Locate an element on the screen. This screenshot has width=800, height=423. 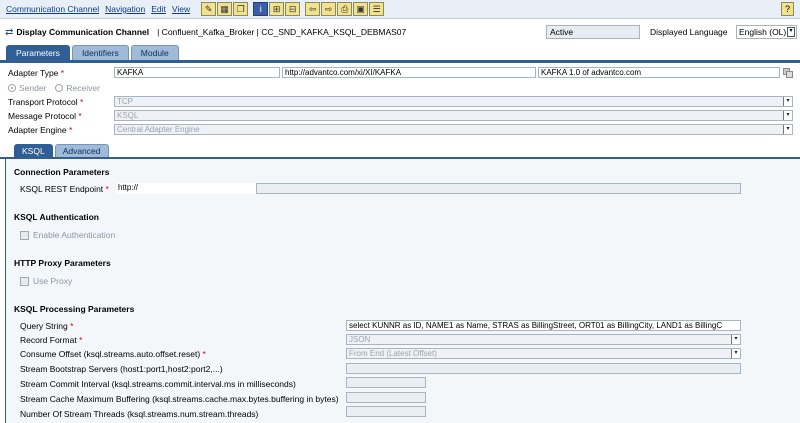
tab-parameters: Parameters is located at coordinates (38, 52).